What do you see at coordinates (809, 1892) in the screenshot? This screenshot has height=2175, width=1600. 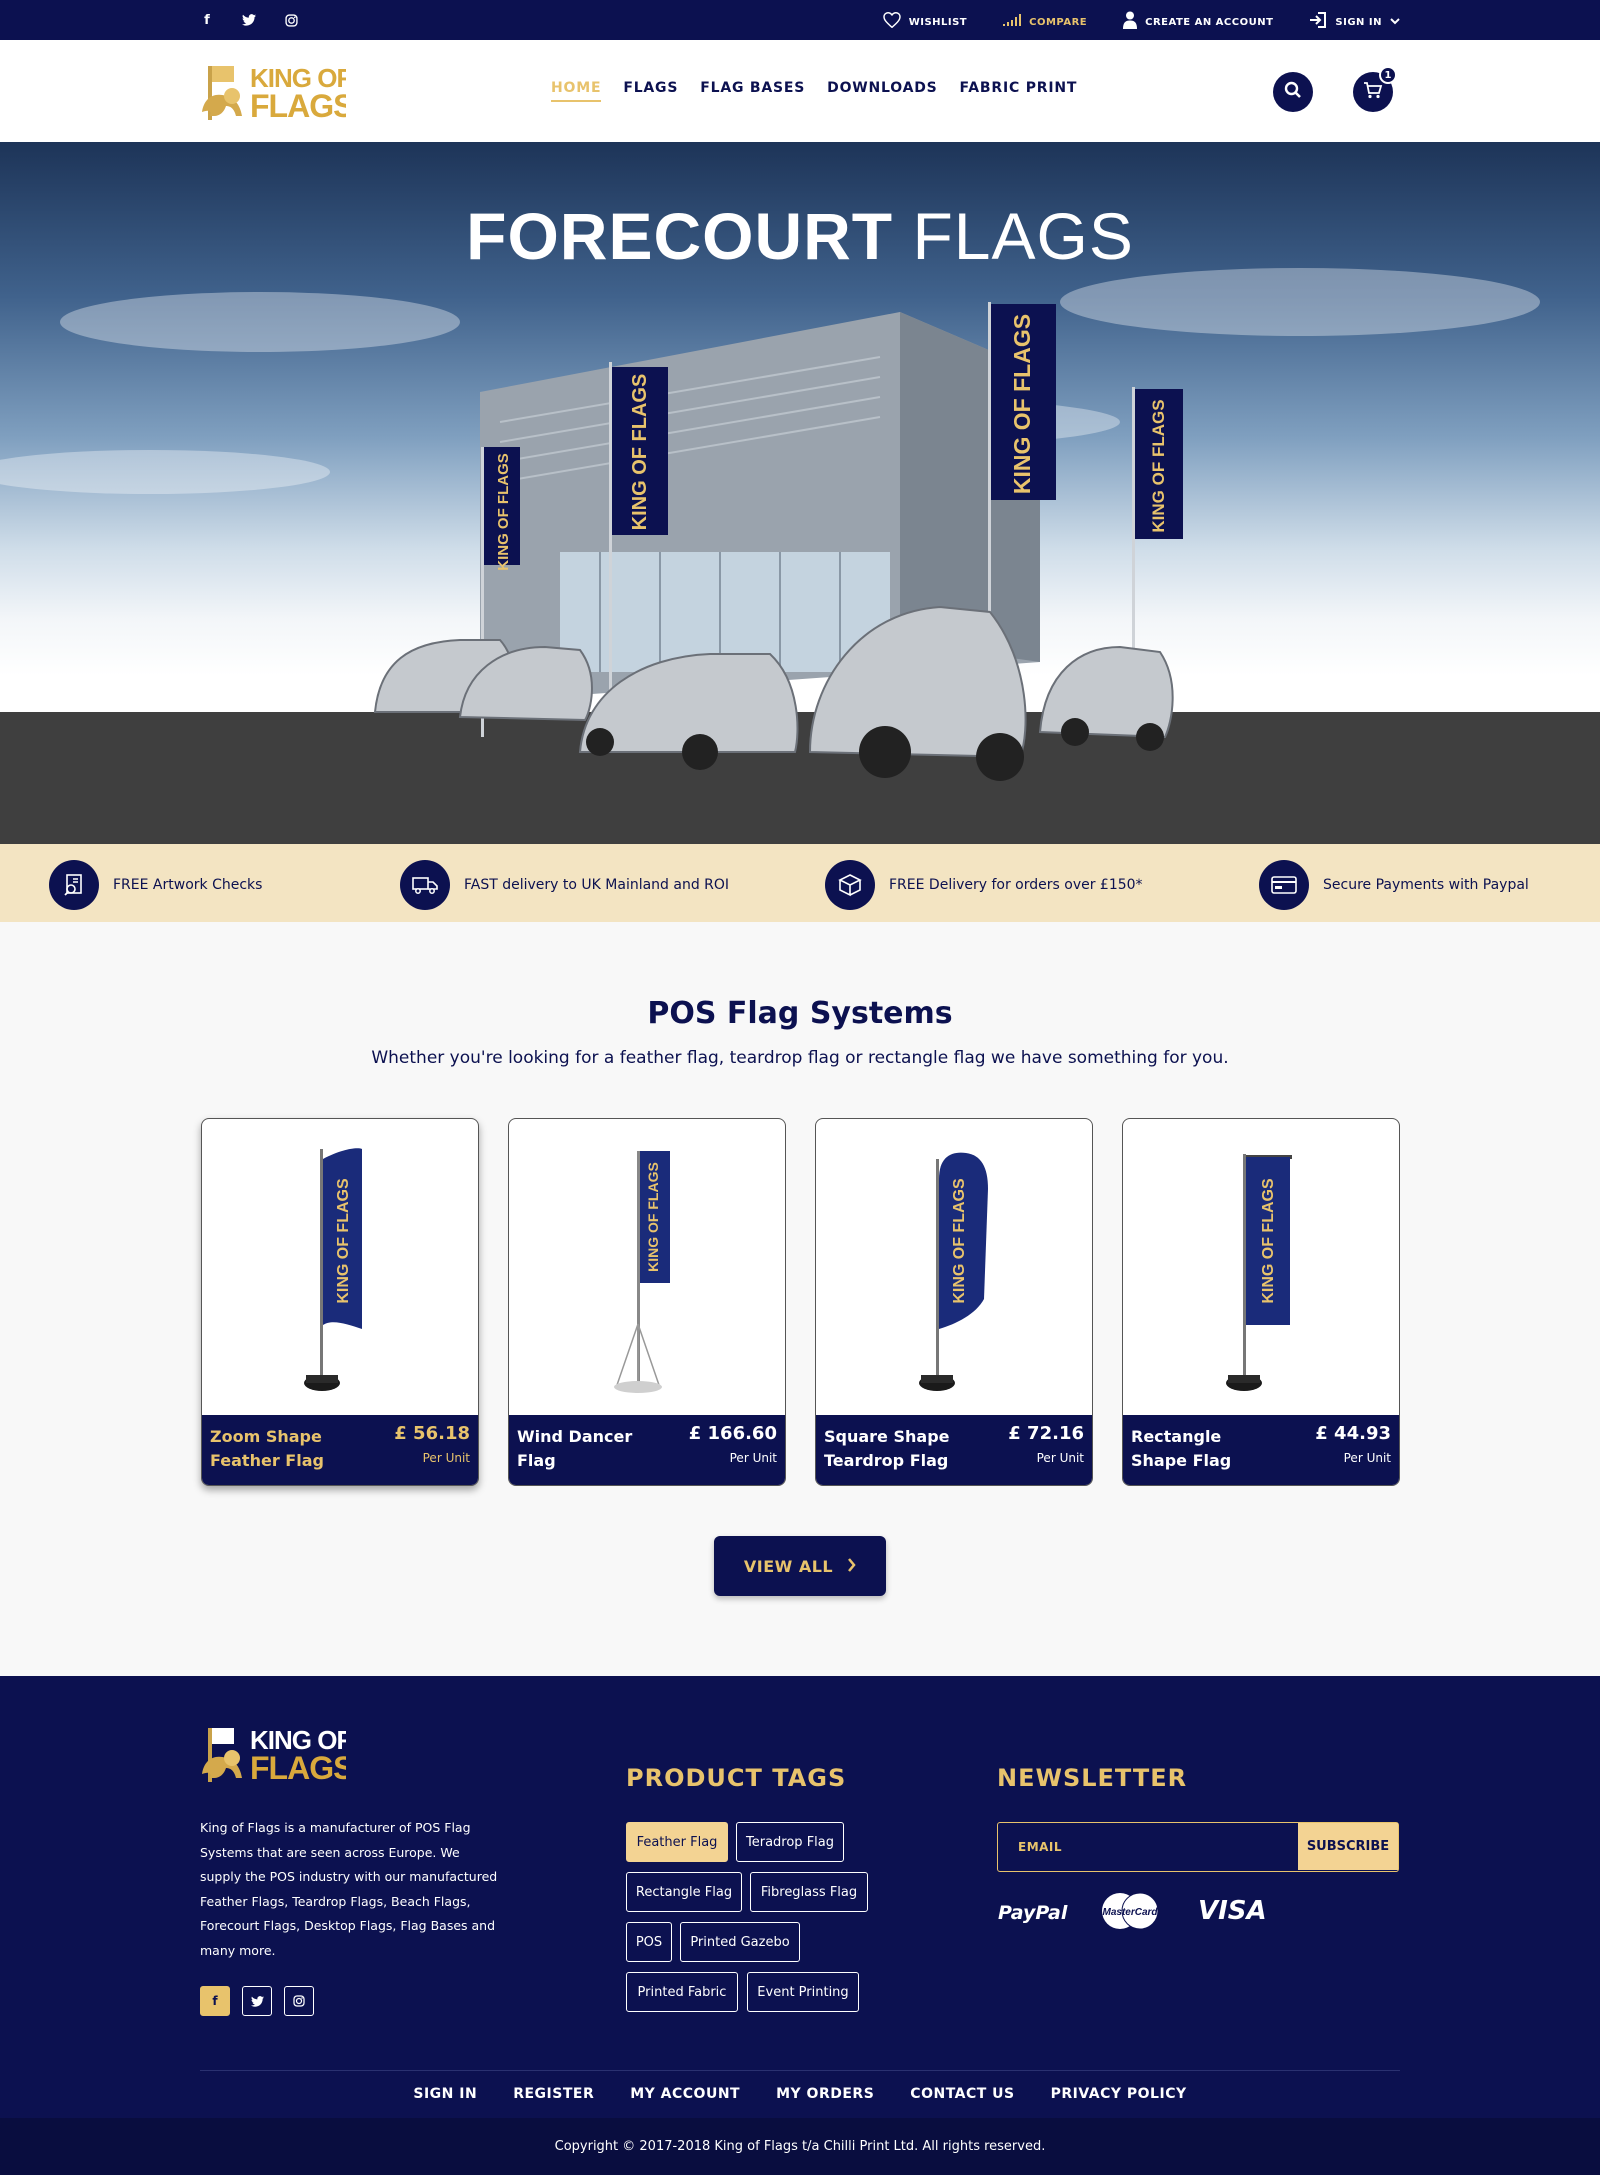 I see `tag-fibreglass-flag: Fibreglass Flag` at bounding box center [809, 1892].